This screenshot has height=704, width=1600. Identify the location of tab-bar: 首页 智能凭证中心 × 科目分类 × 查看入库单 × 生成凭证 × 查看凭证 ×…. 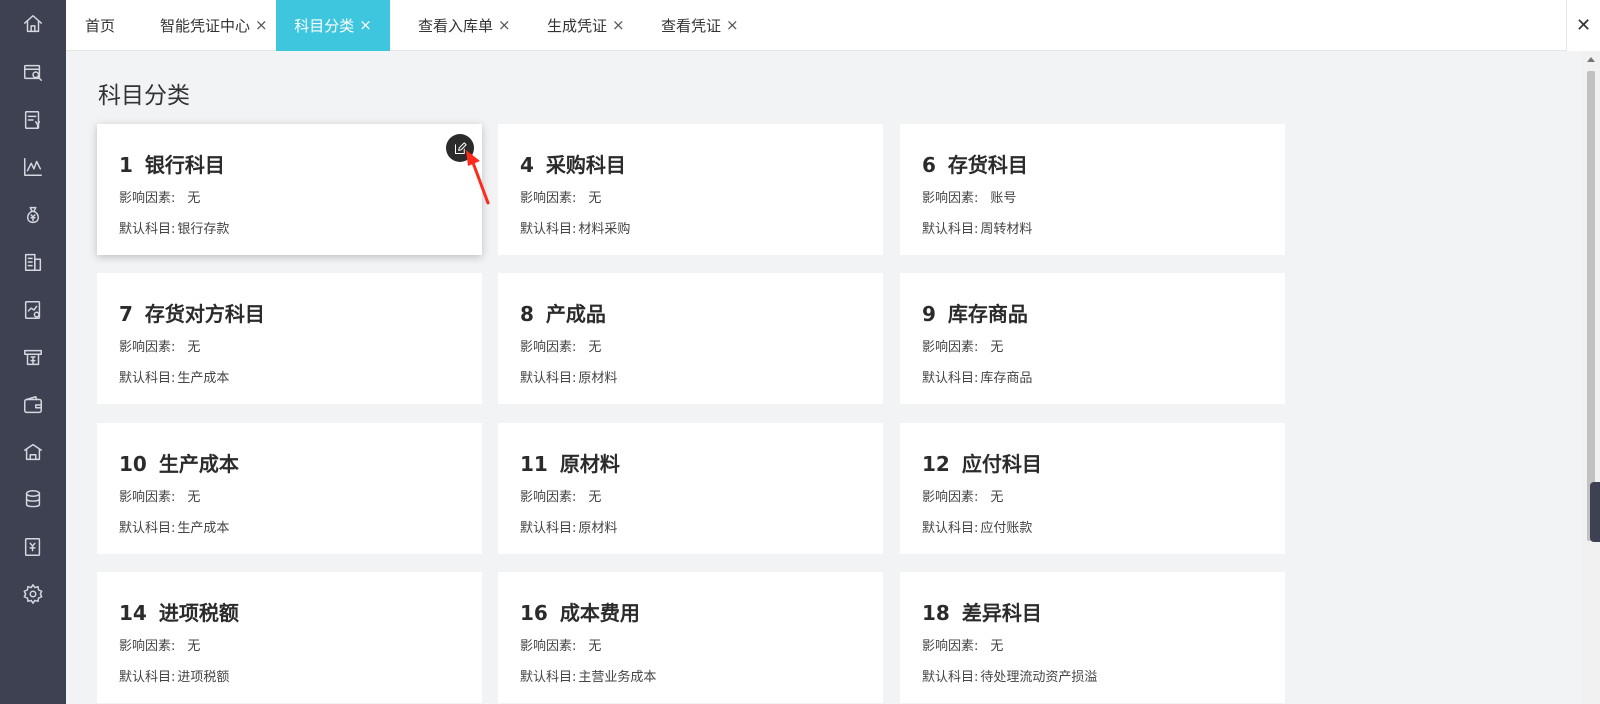
(833, 25).